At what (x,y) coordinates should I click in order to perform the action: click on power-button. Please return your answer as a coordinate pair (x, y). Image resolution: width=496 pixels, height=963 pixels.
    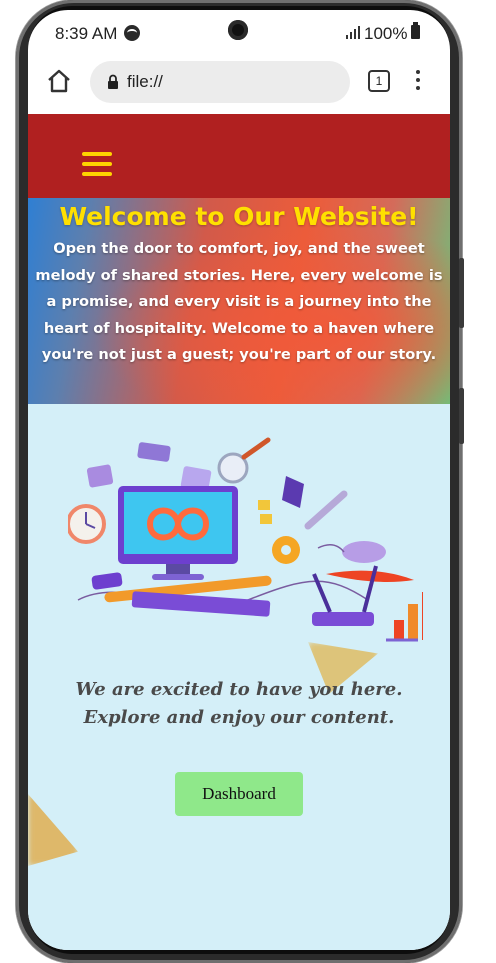
    Looking at the image, I should click on (461, 416).